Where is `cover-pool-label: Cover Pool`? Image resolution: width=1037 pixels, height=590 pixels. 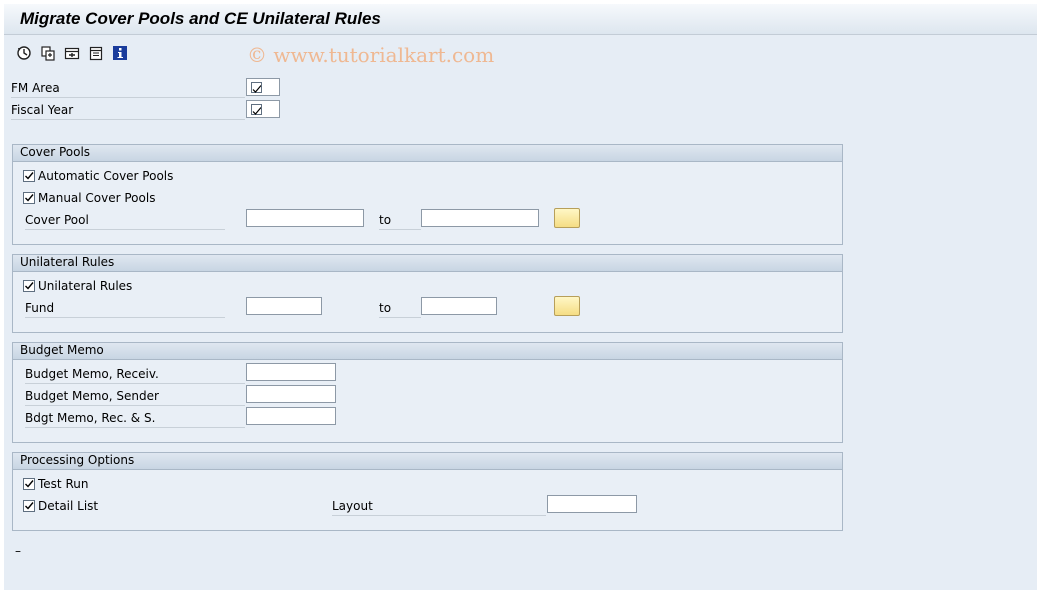 cover-pool-label: Cover Pool is located at coordinates (125, 220).